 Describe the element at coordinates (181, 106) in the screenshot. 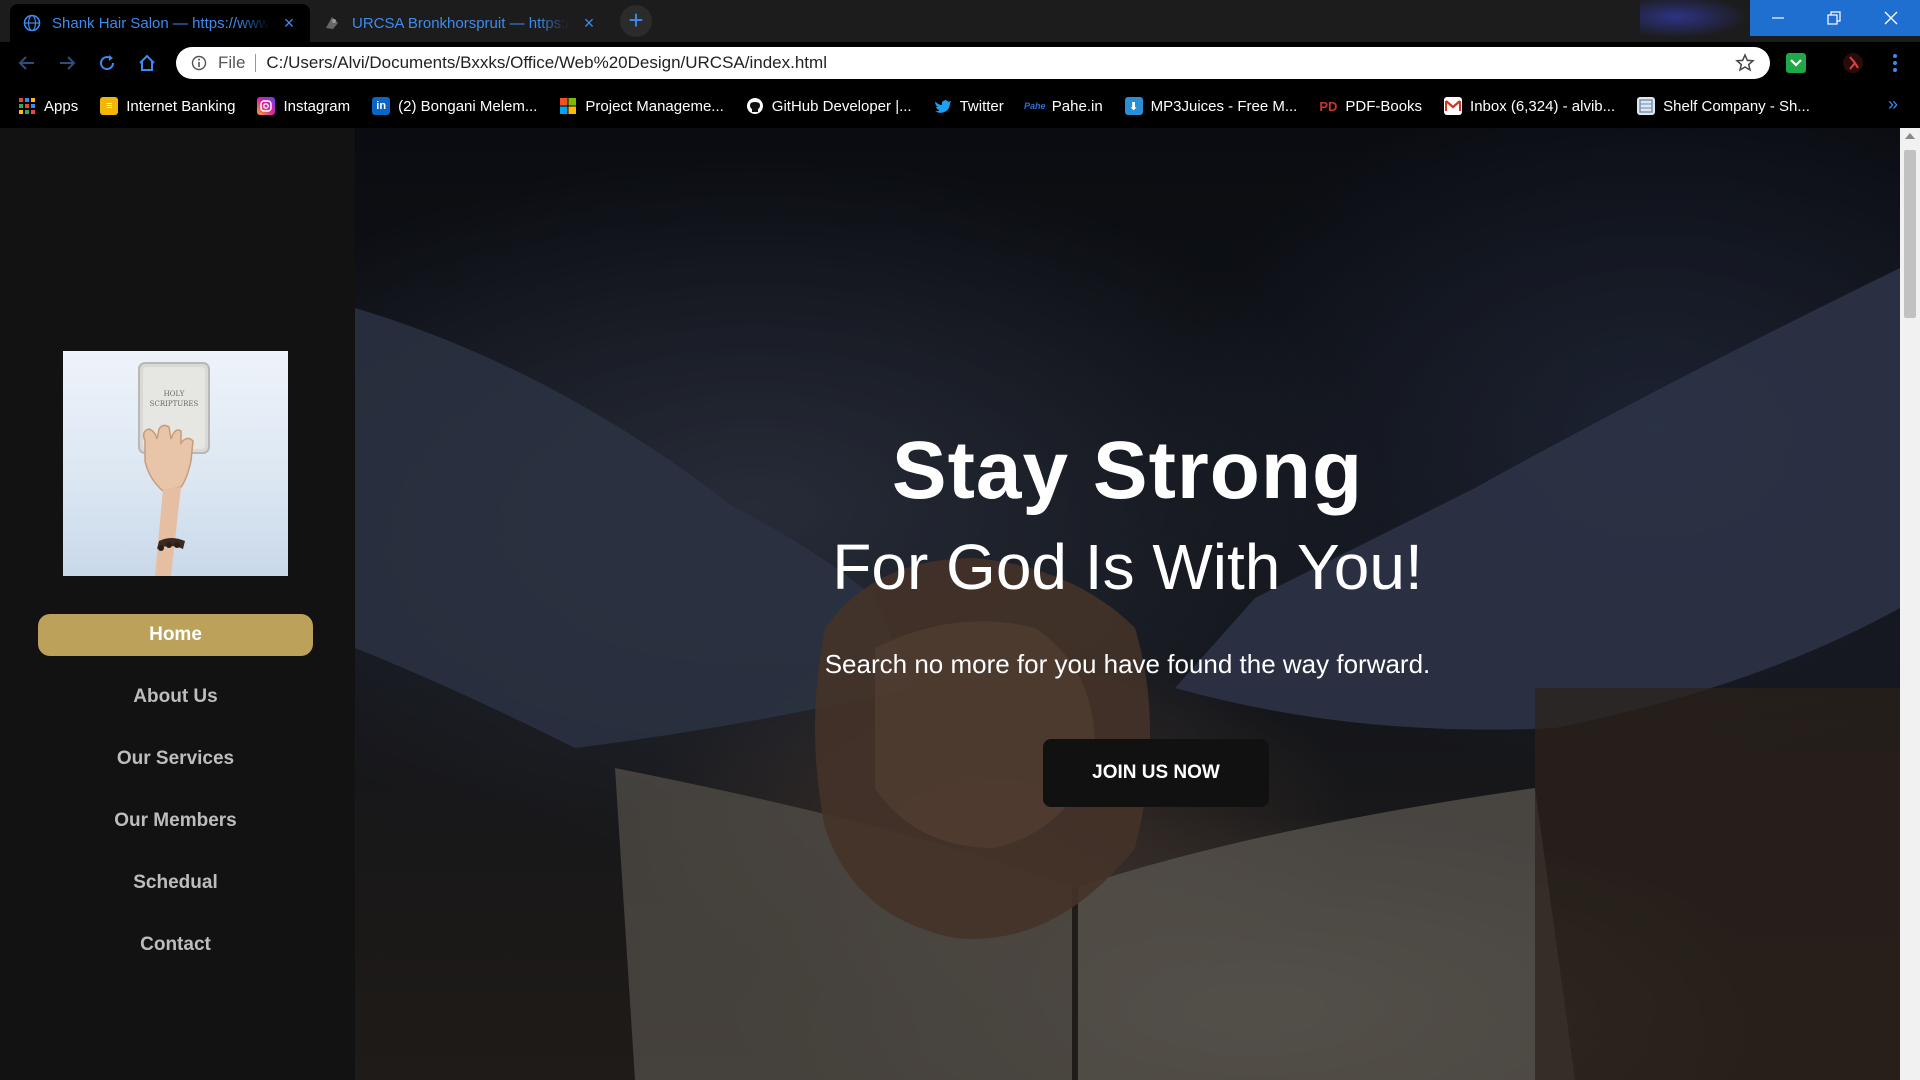

I see `bookmark-label: Internet Banking` at that location.